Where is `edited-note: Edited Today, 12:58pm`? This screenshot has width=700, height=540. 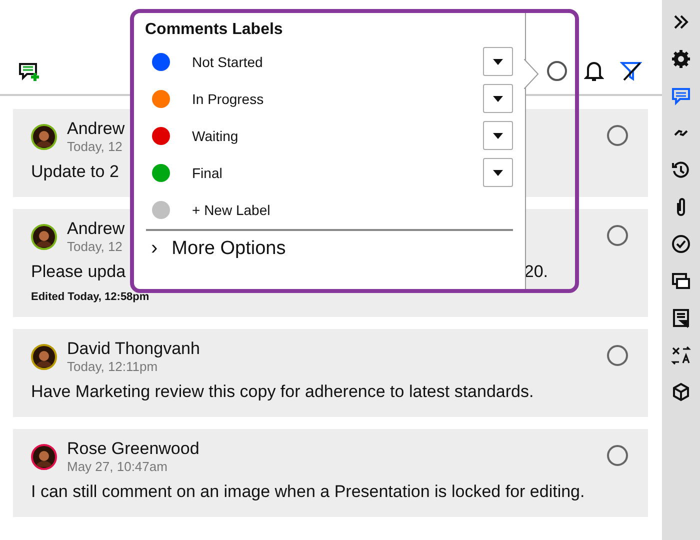 edited-note: Edited Today, 12:58pm is located at coordinates (90, 297).